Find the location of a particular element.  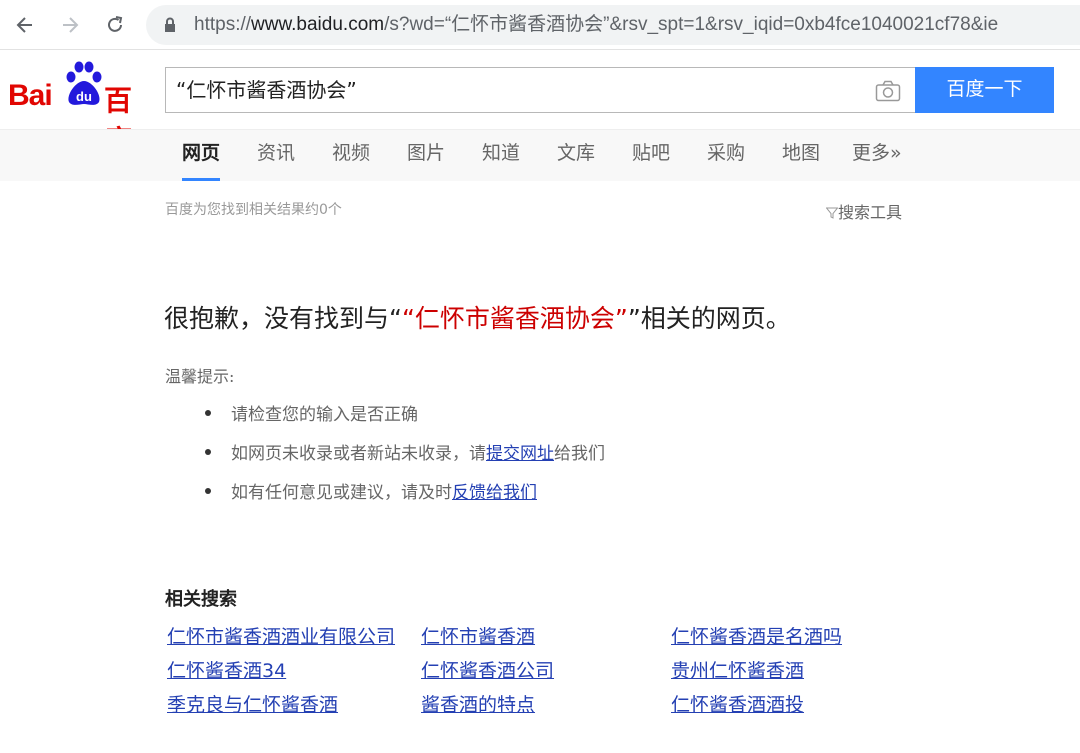

result-count: 百度为您找到相关结果约0个 is located at coordinates (253, 210).